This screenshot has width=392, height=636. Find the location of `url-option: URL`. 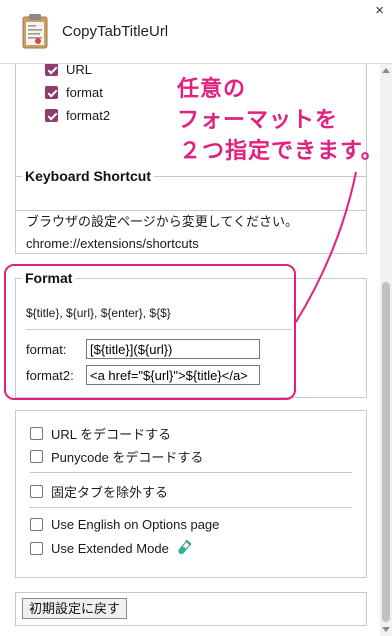

url-option: URL is located at coordinates (68, 70).